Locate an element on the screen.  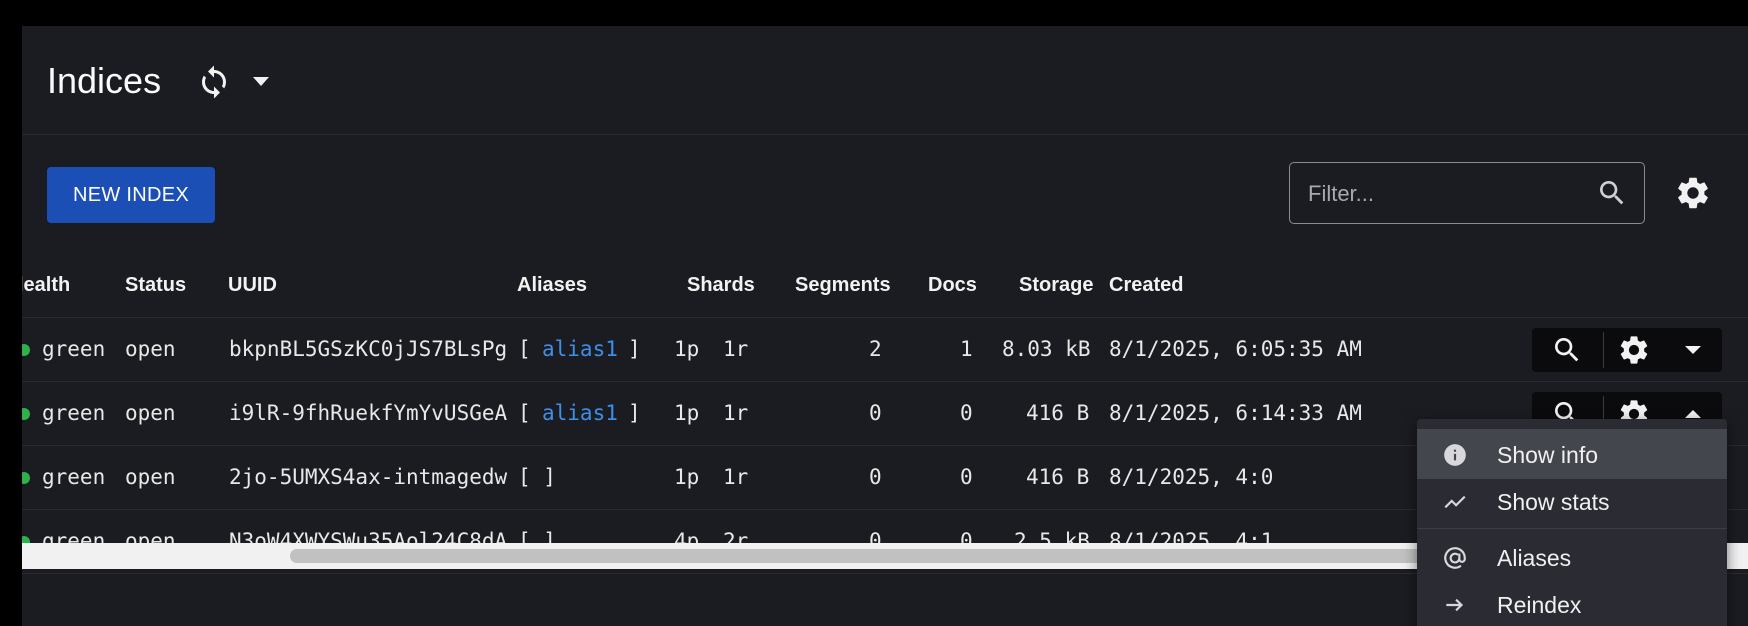
refresh-options-caret-icon is located at coordinates (261, 81).